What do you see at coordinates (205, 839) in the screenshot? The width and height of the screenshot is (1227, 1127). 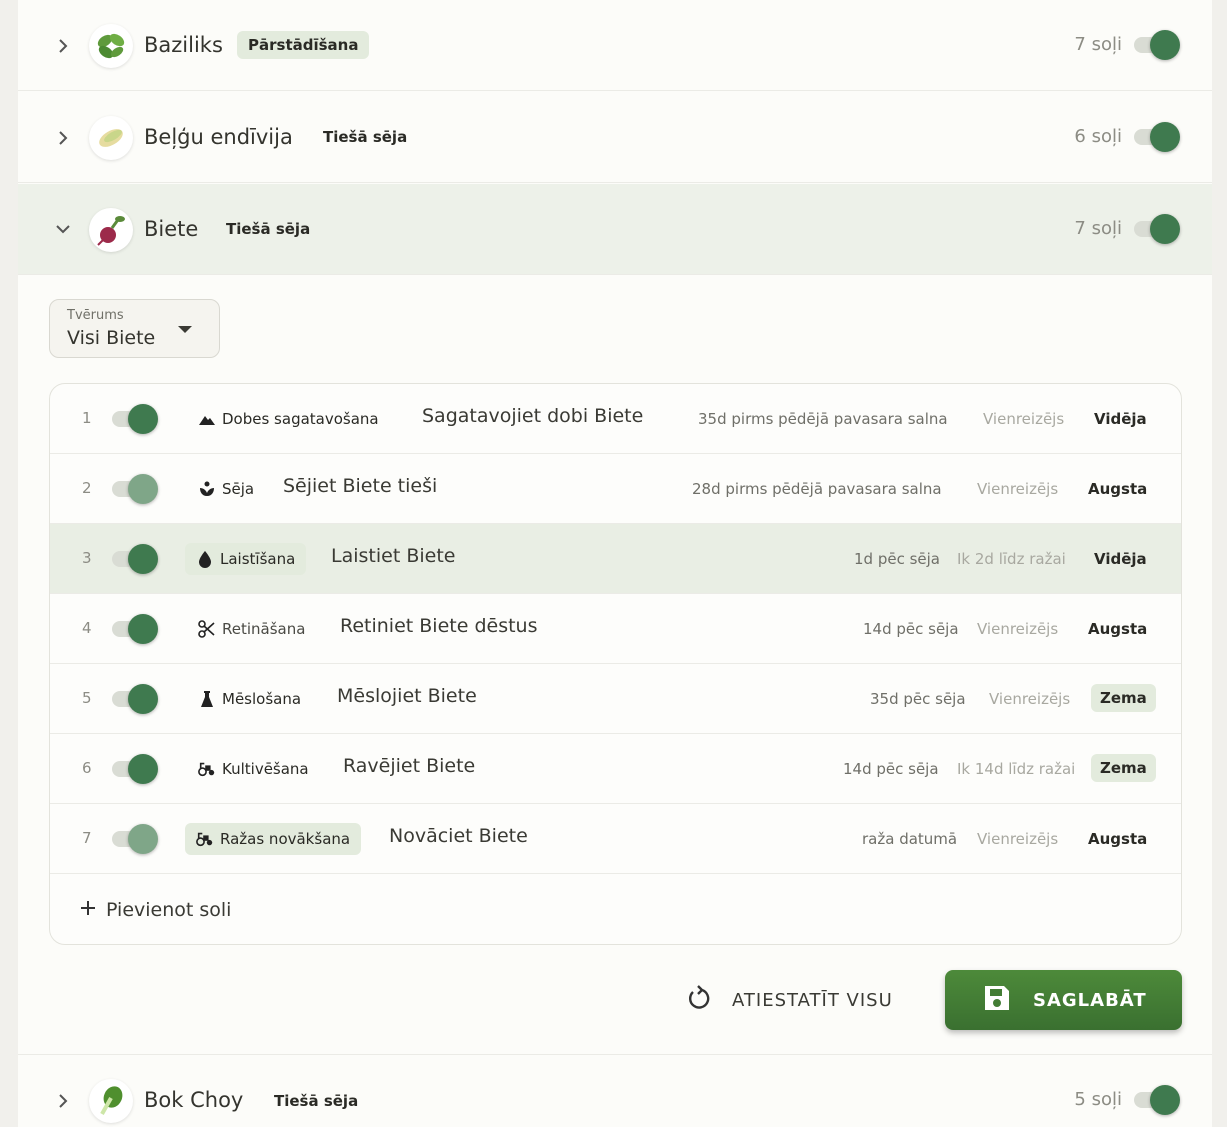 I see `tractor-icon` at bounding box center [205, 839].